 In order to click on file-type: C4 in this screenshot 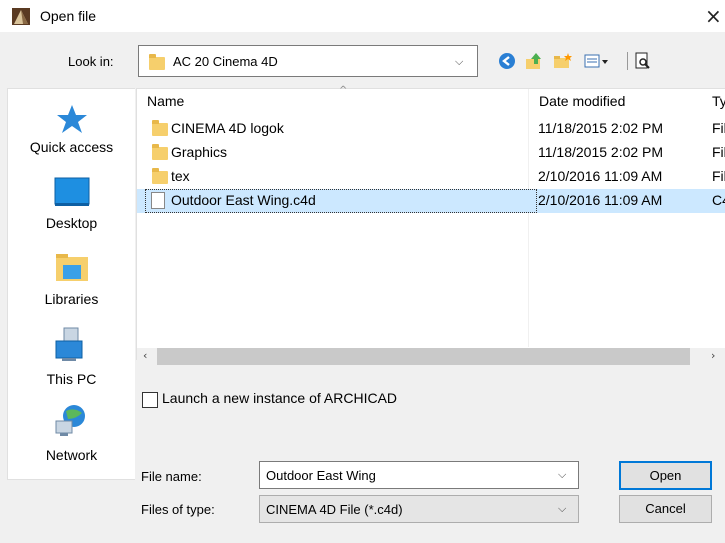, I will do `click(718, 200)`.